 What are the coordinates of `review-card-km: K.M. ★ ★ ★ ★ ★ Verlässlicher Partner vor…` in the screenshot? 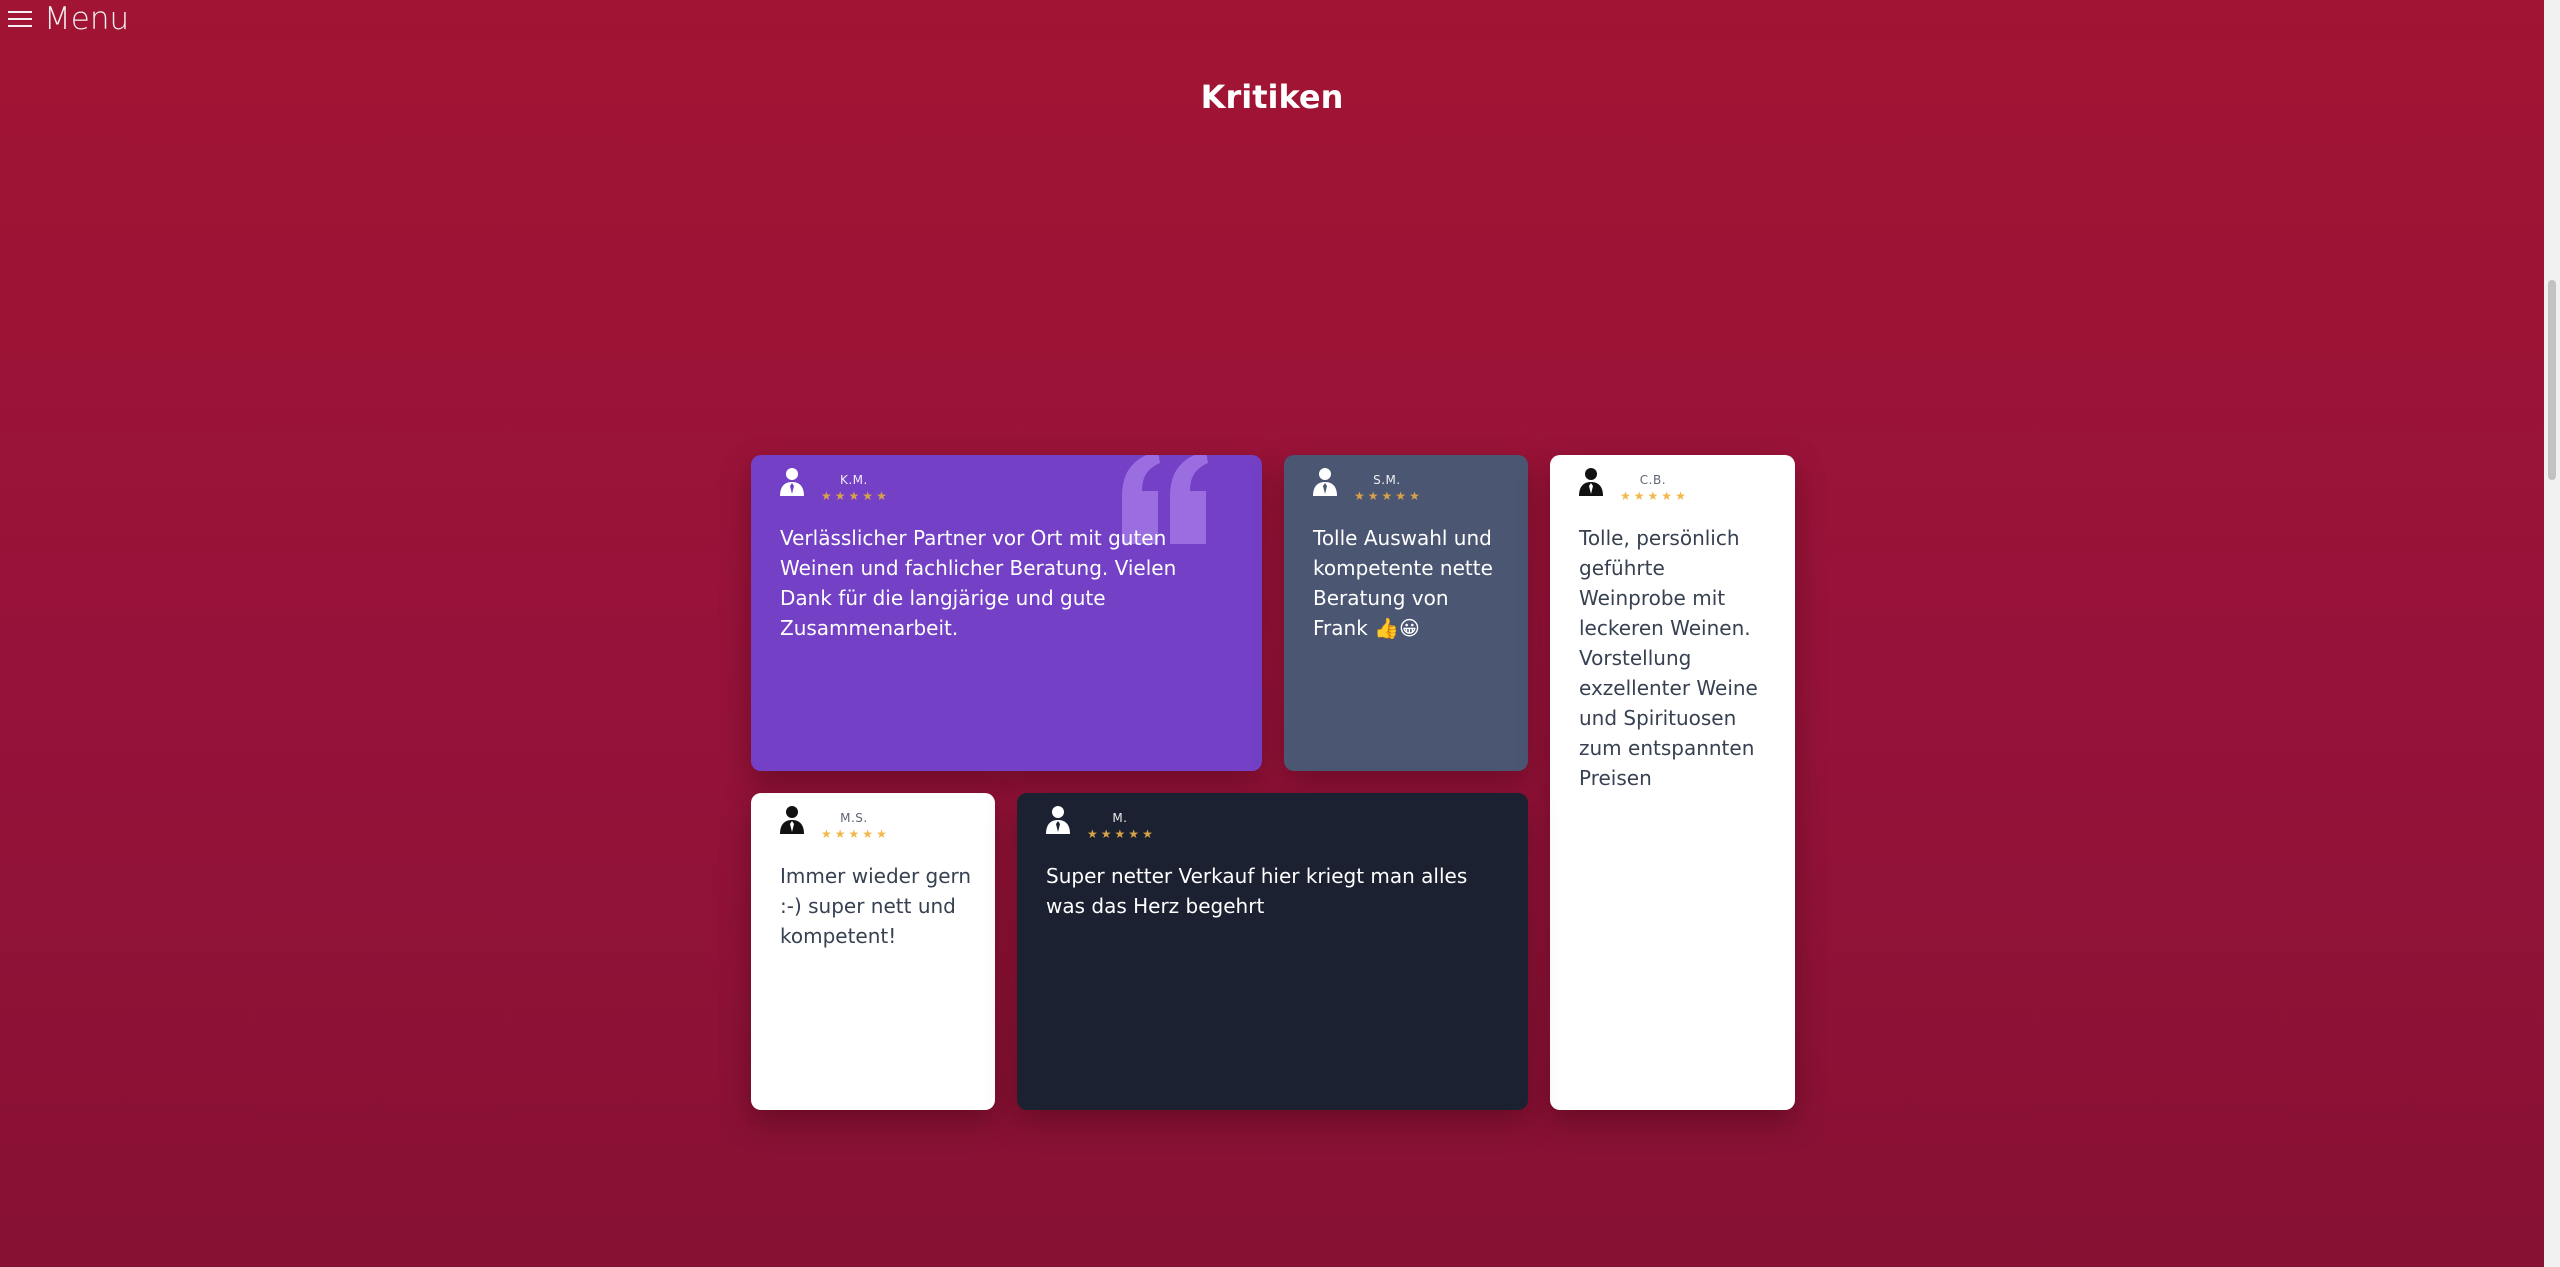 It's located at (1006, 613).